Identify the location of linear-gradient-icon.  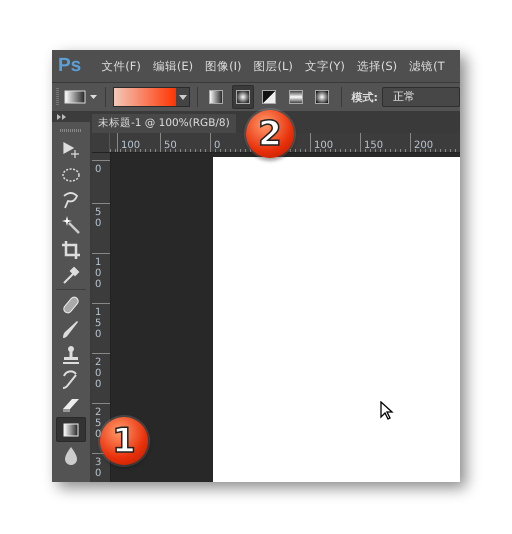
(216, 97).